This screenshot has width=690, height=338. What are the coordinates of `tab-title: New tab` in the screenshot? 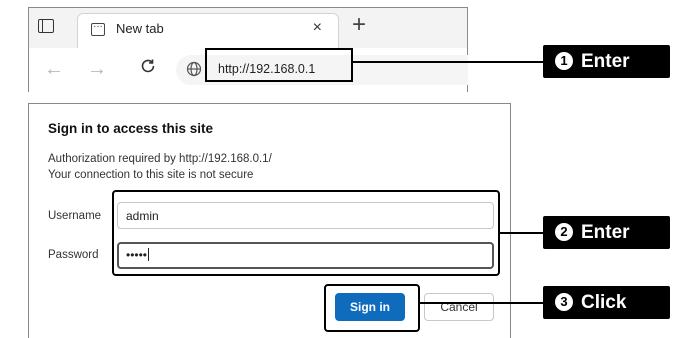 It's located at (140, 28).